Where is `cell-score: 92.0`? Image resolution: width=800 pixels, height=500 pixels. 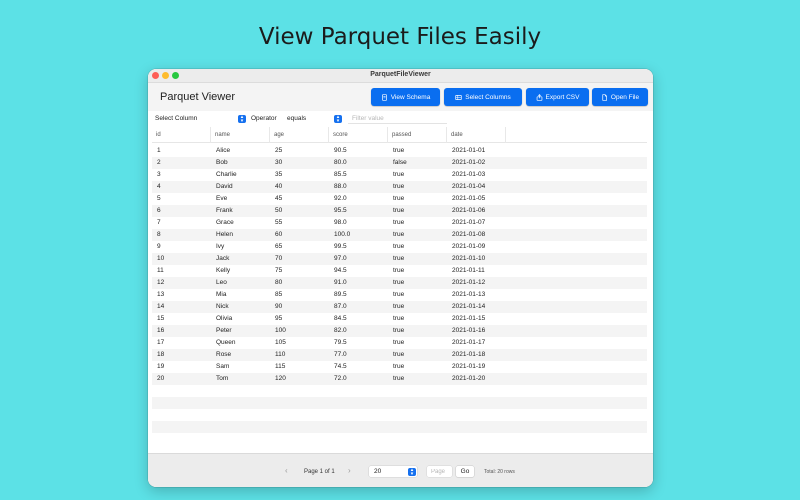 cell-score: 92.0 is located at coordinates (340, 198).